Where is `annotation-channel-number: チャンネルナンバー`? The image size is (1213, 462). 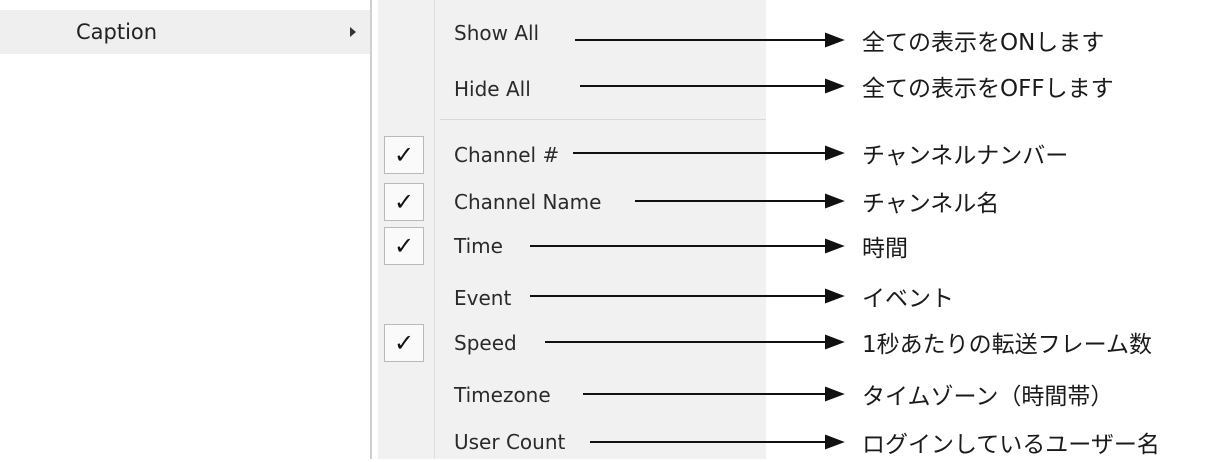
annotation-channel-number: チャンネルナンバー is located at coordinates (965, 156).